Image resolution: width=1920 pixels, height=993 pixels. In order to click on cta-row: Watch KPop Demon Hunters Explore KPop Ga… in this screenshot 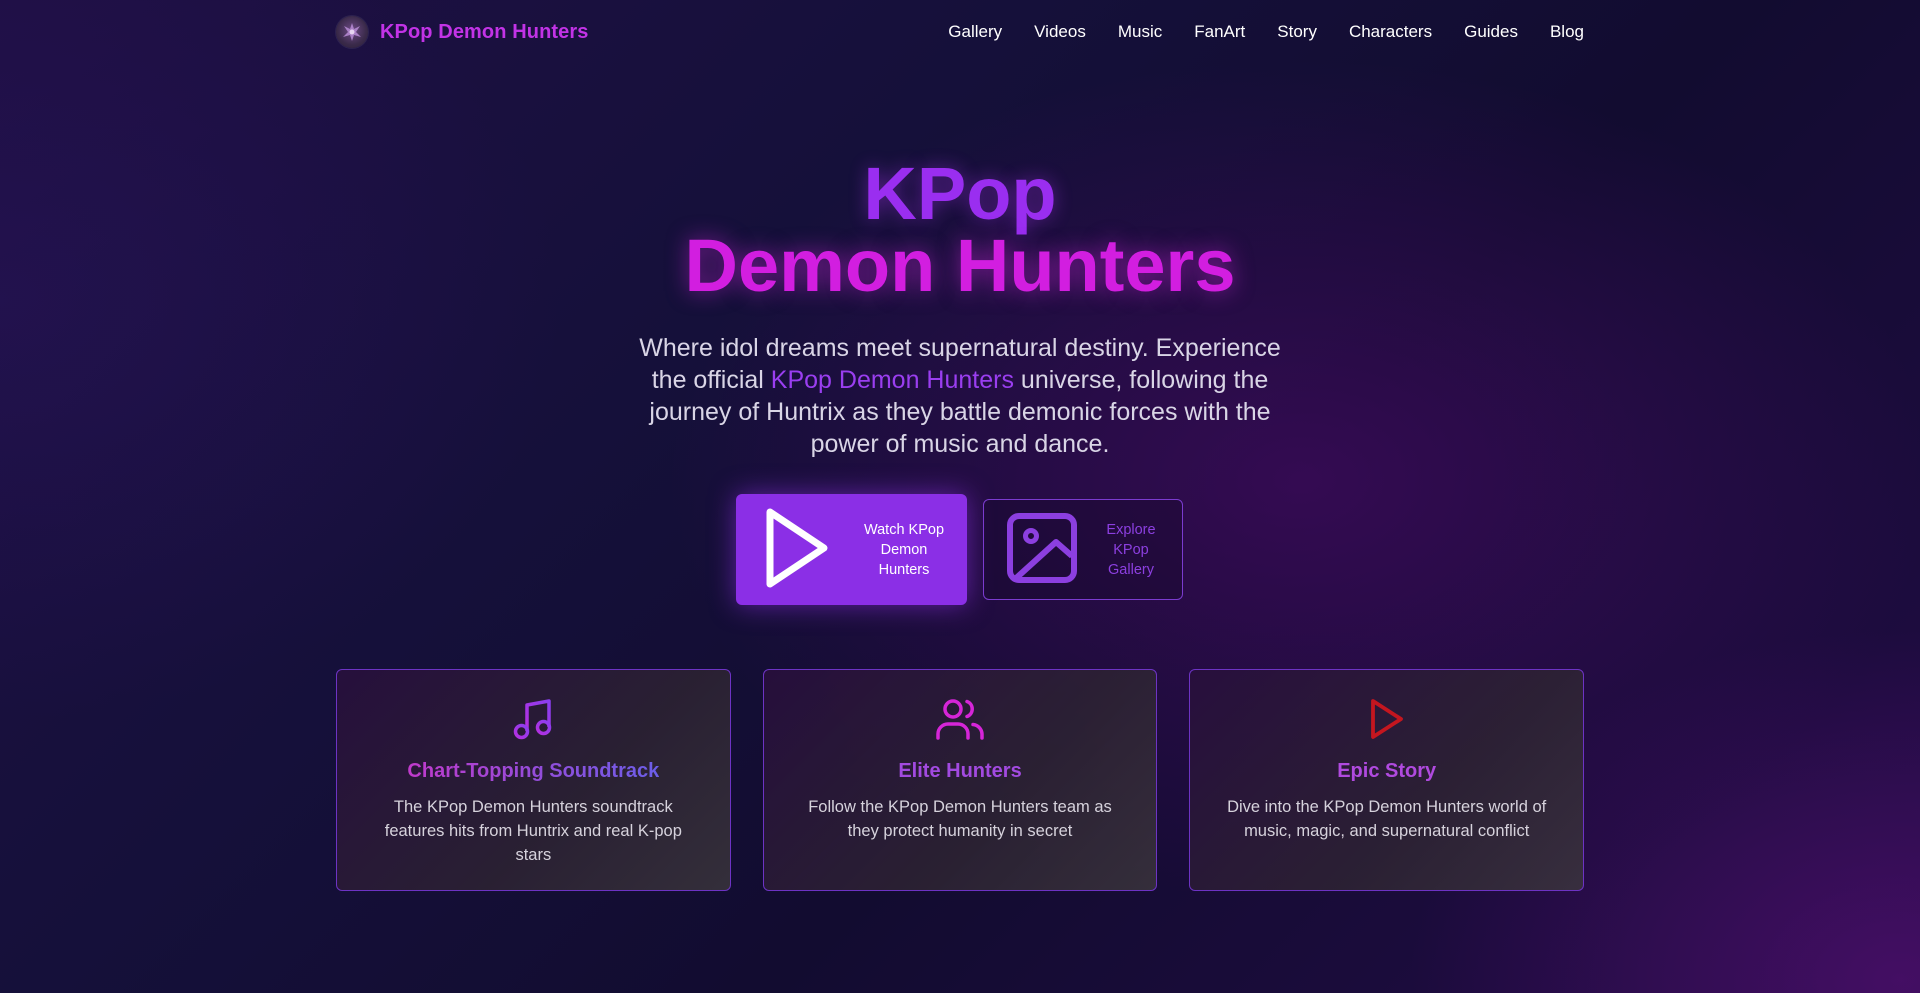, I will do `click(959, 549)`.